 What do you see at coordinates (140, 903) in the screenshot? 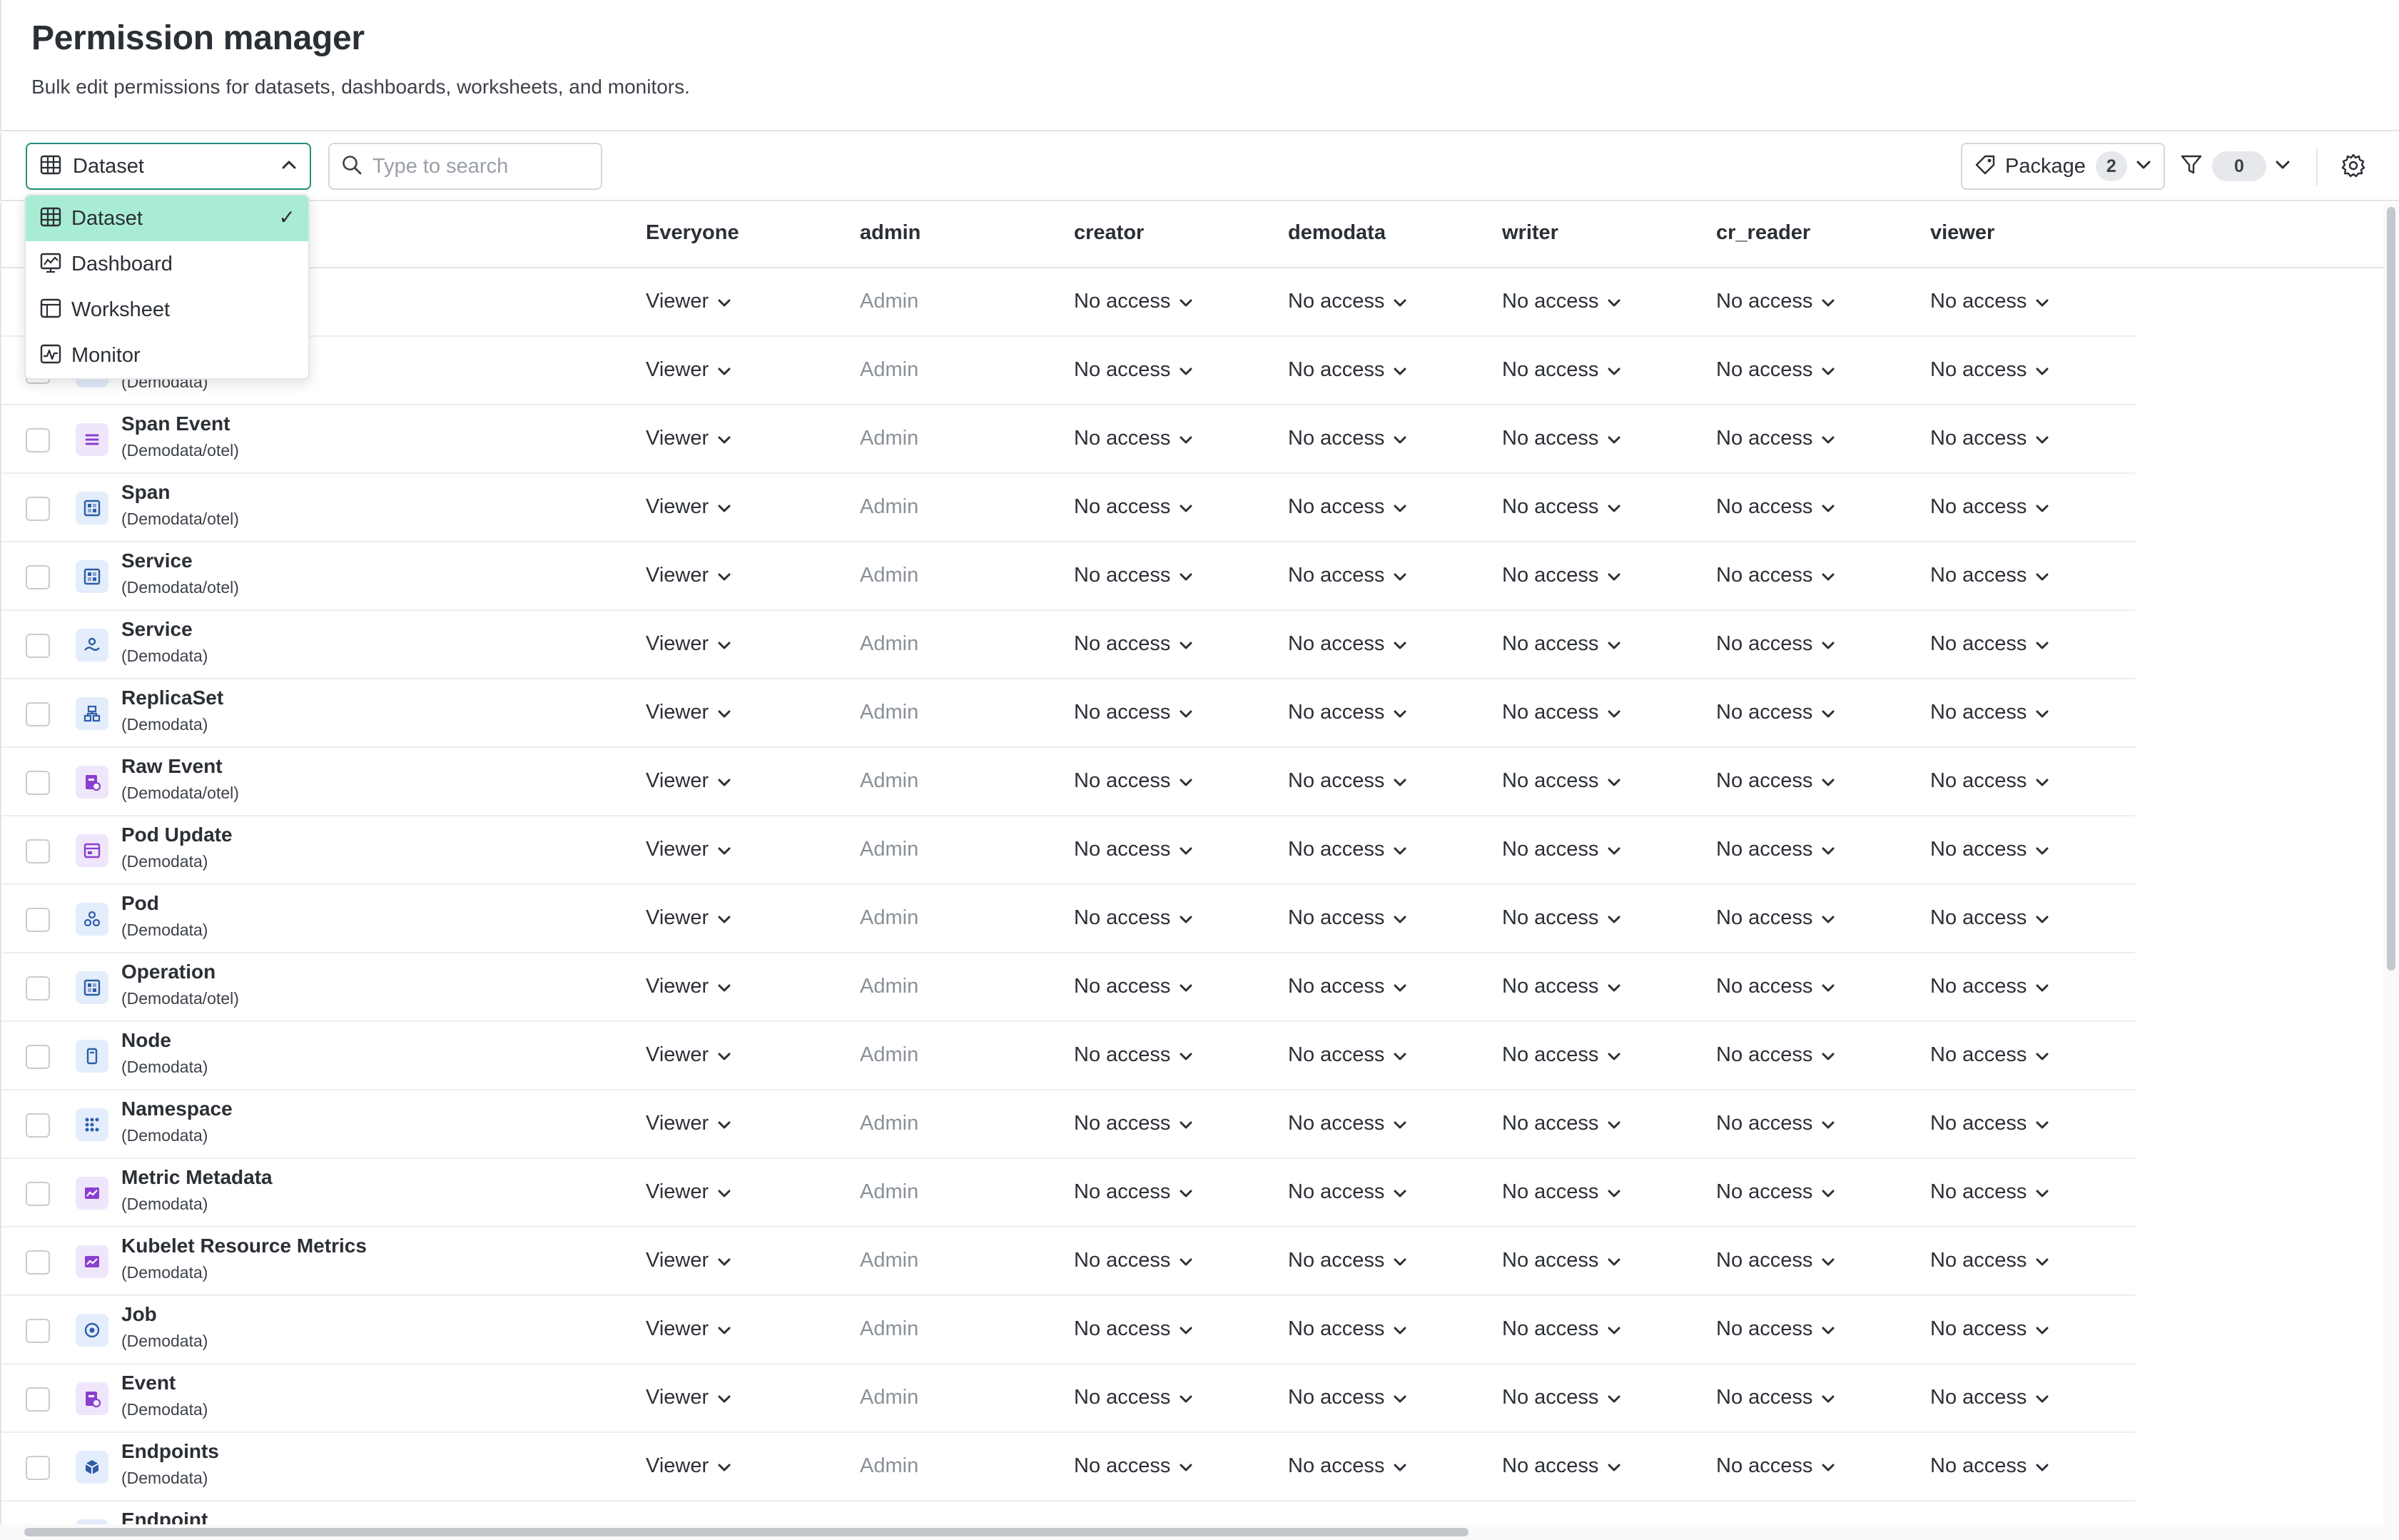
I see `dataset-name: Pod` at bounding box center [140, 903].